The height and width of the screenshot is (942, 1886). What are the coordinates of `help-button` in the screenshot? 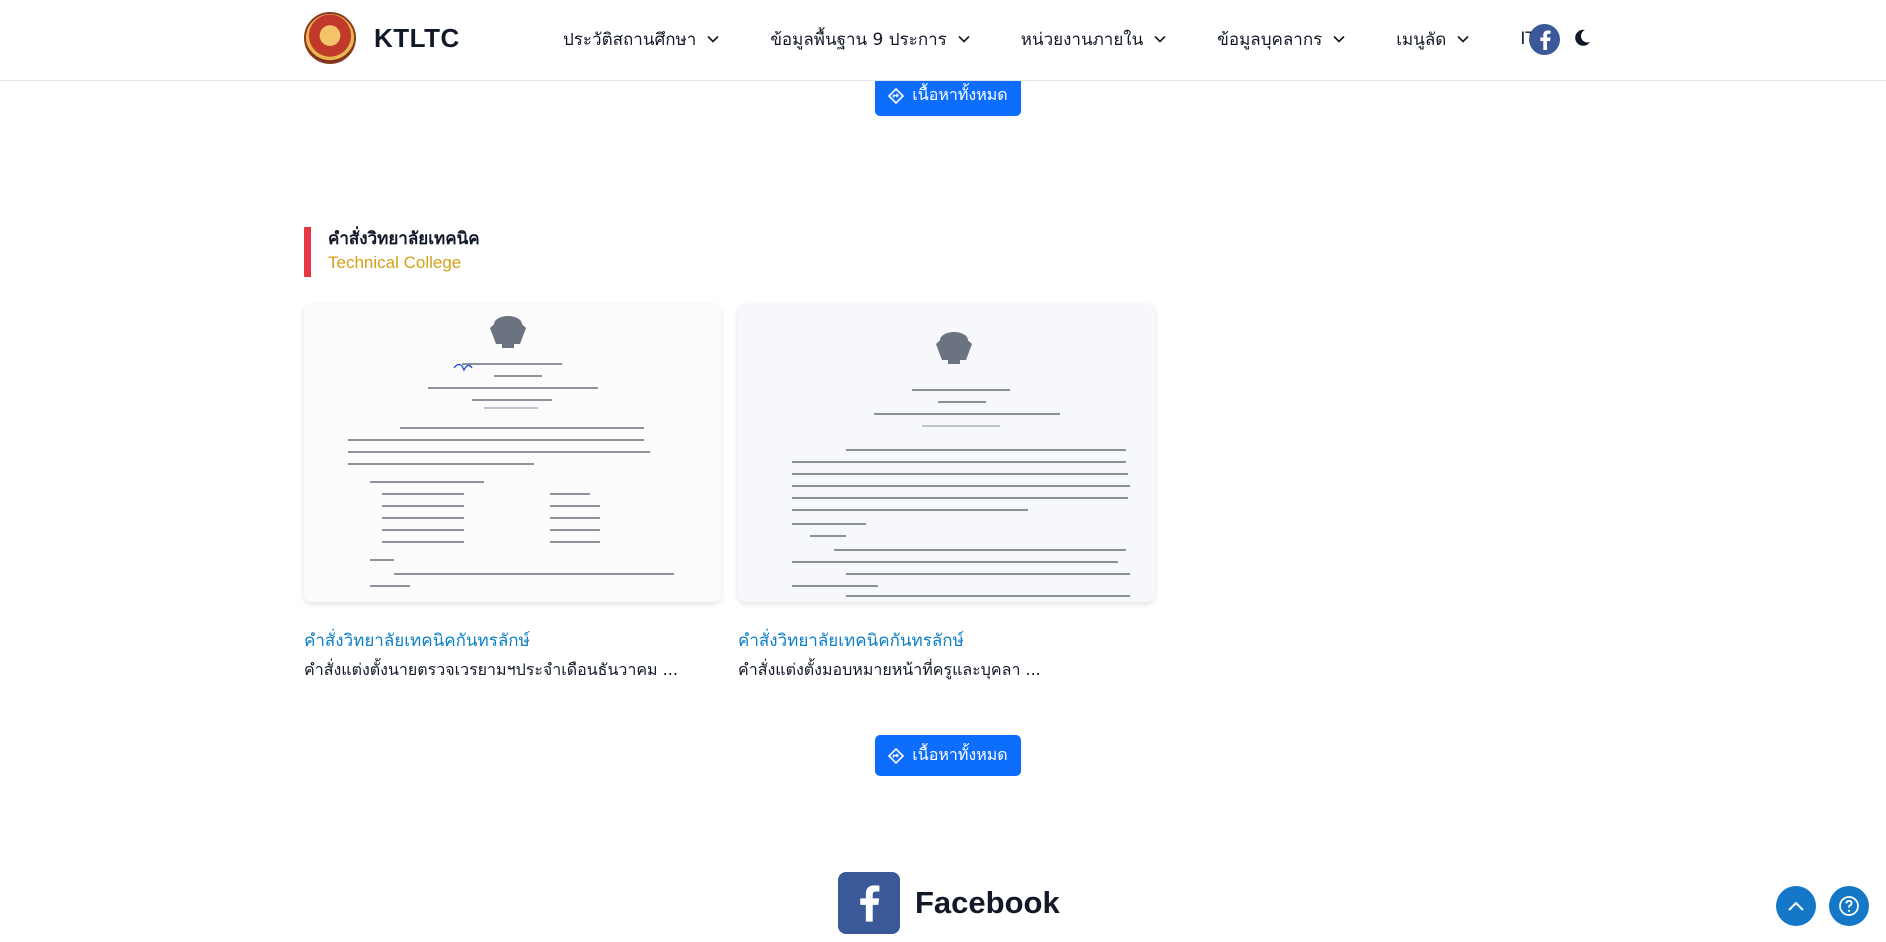 It's located at (1849, 906).